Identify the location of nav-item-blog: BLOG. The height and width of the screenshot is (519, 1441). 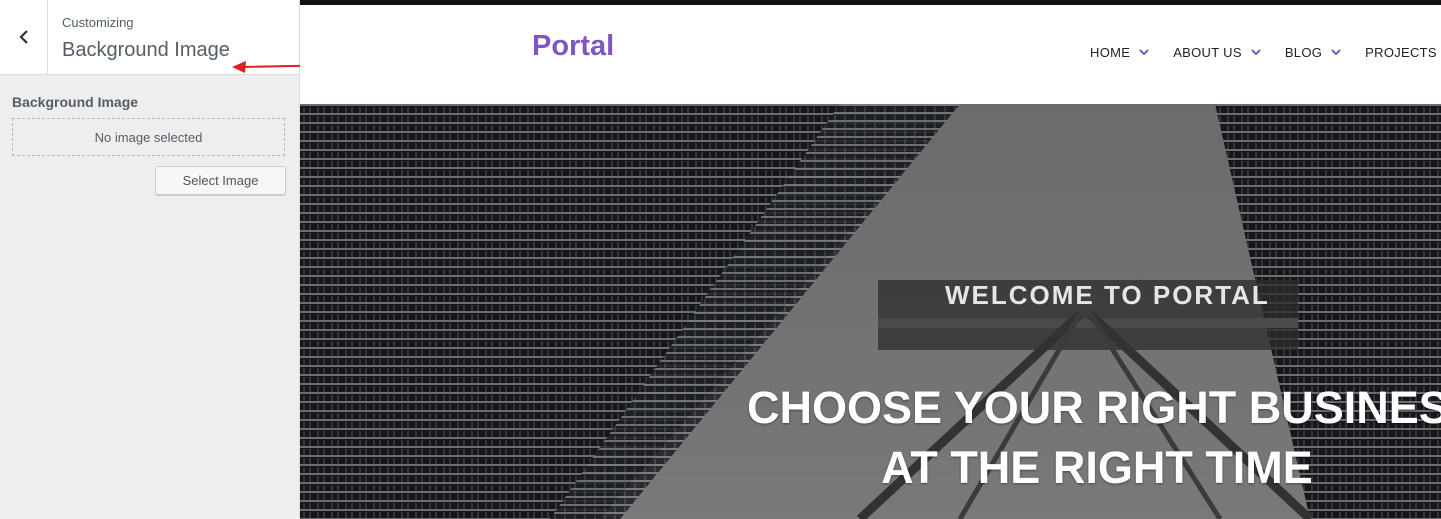
(1313, 52).